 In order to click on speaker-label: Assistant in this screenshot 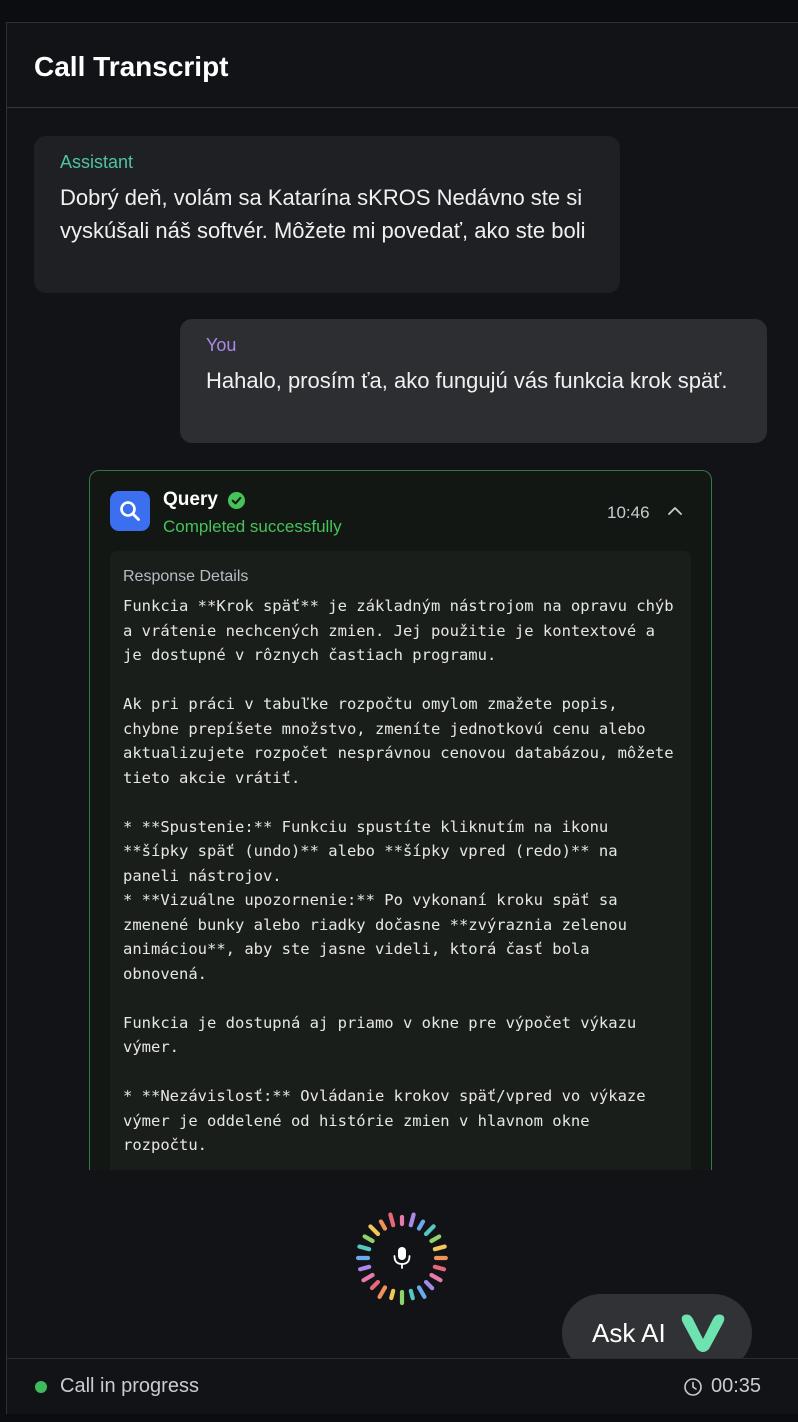, I will do `click(97, 162)`.